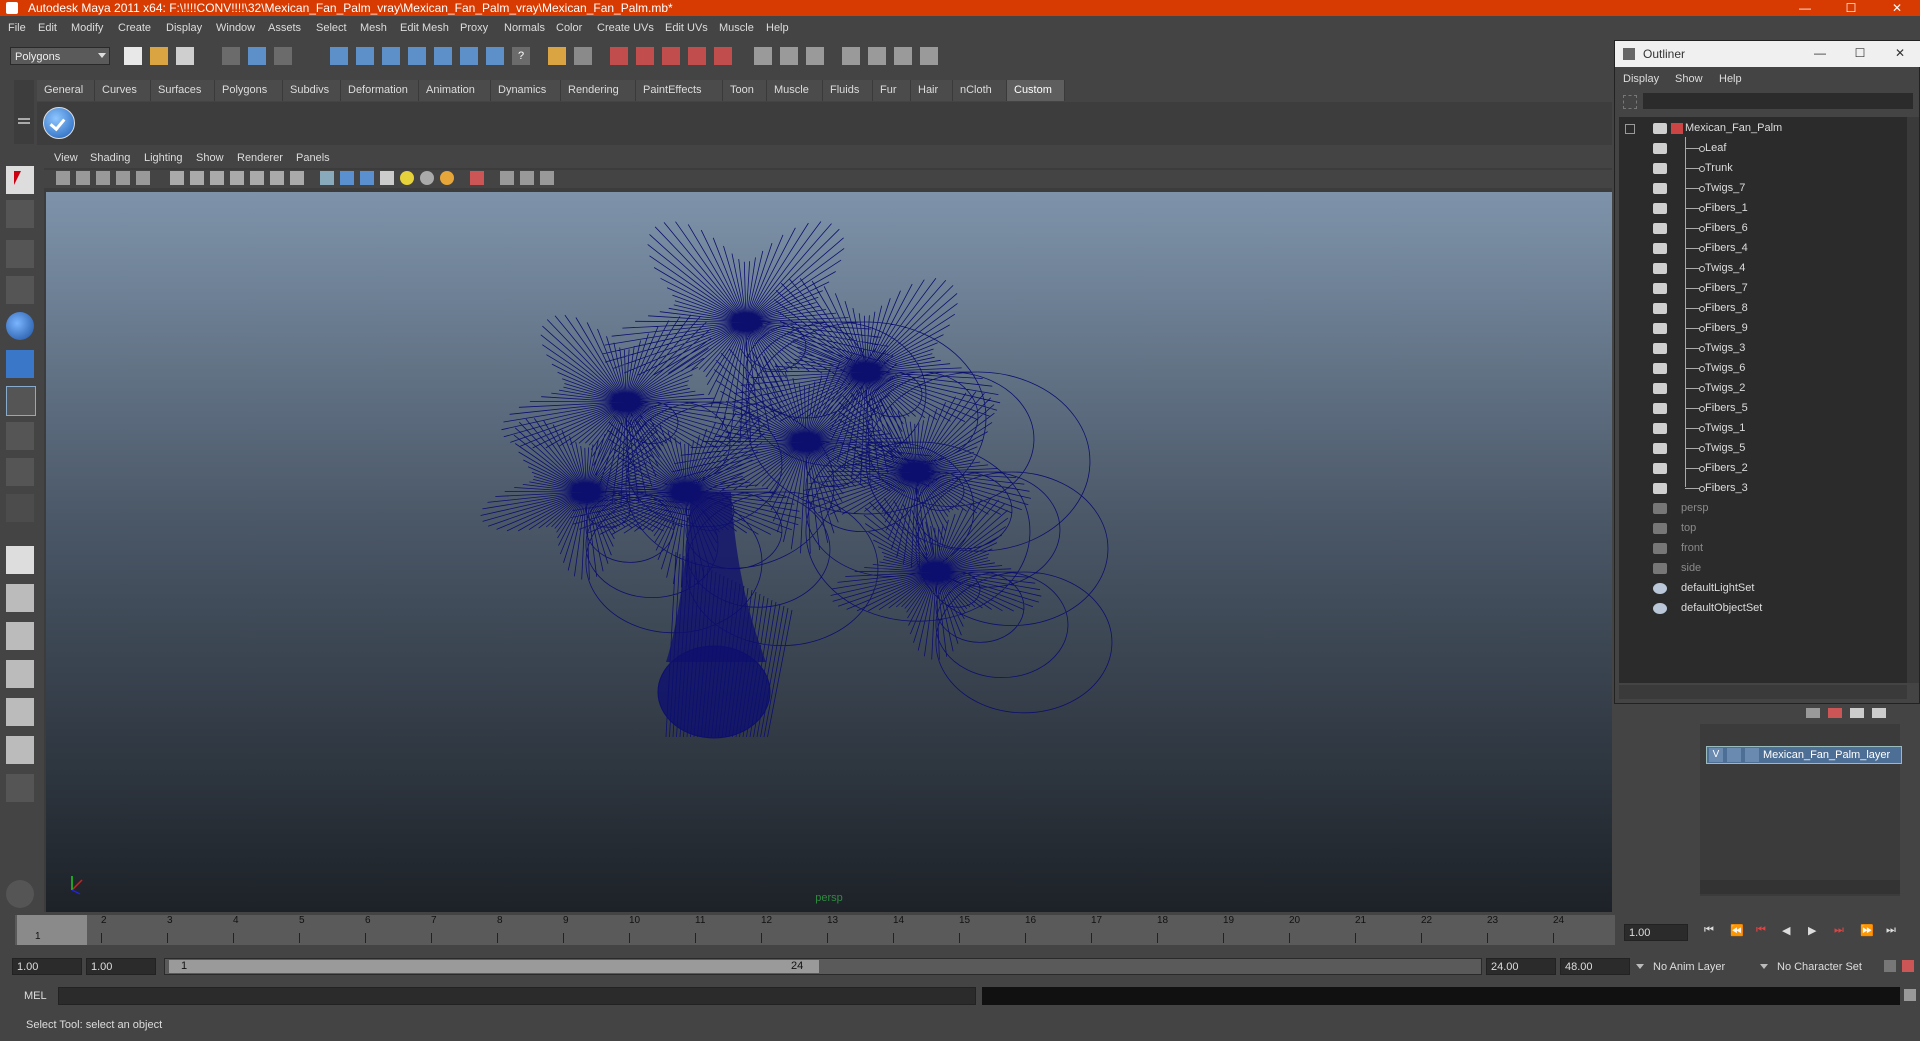 The image size is (1920, 1041). Describe the element at coordinates (903, 56) in the screenshot. I see `layer-editor-icon` at that location.